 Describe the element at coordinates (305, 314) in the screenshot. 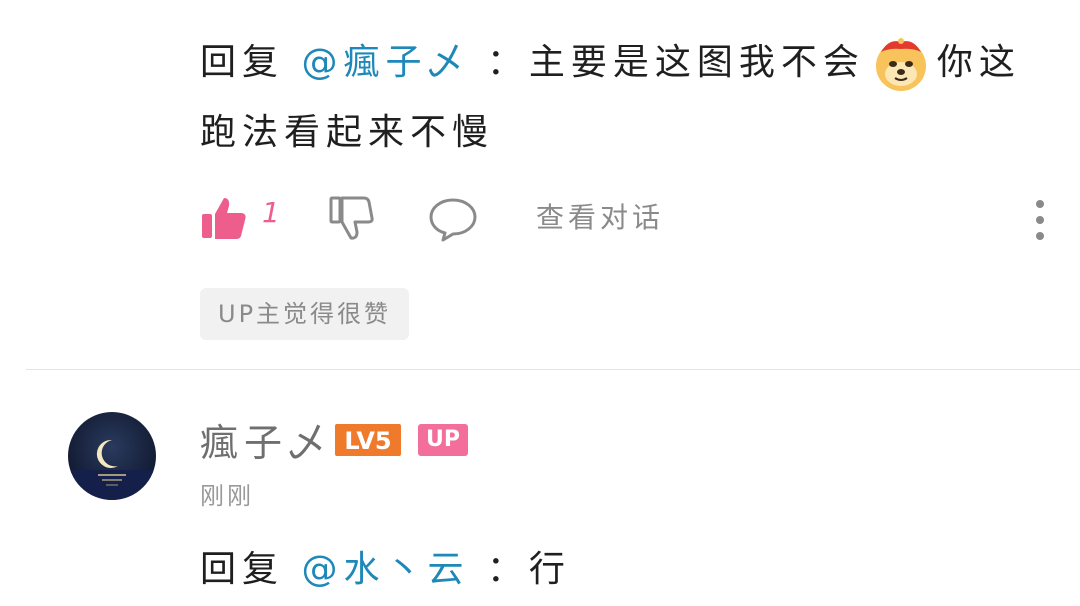

I see `up-liked-badge: UP主觉得很赞` at that location.